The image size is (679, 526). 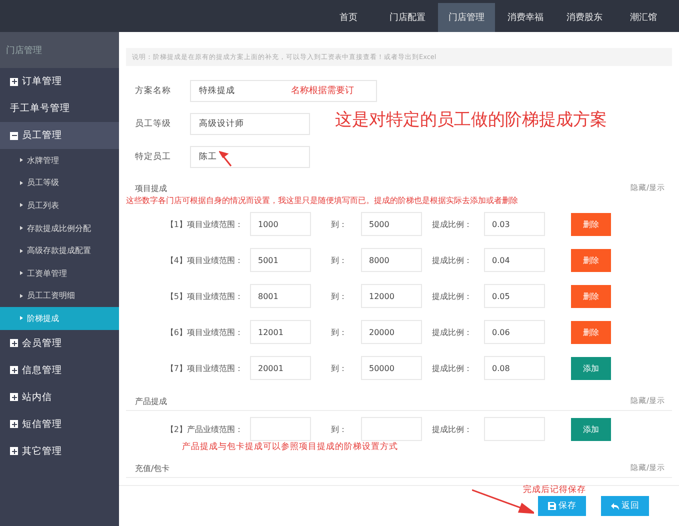 I want to click on input-field: 高级设计师, so click(x=250, y=123).